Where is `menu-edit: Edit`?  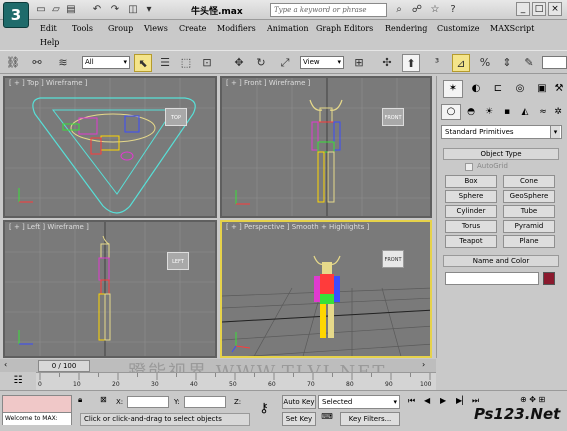
menu-edit: Edit is located at coordinates (48, 28).